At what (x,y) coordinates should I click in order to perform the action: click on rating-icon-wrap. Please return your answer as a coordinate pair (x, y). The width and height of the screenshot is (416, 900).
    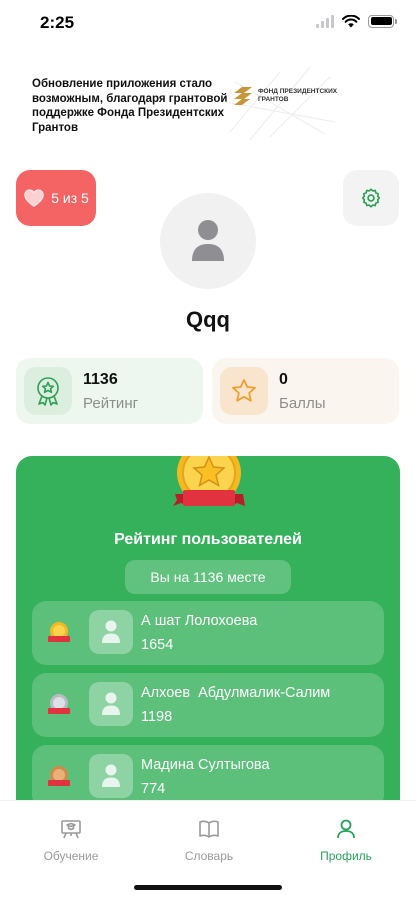
    Looking at the image, I should click on (48, 391).